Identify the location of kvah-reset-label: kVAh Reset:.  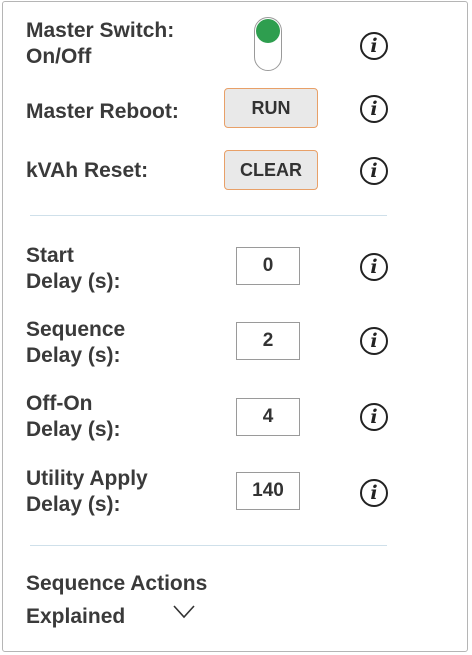
(87, 170).